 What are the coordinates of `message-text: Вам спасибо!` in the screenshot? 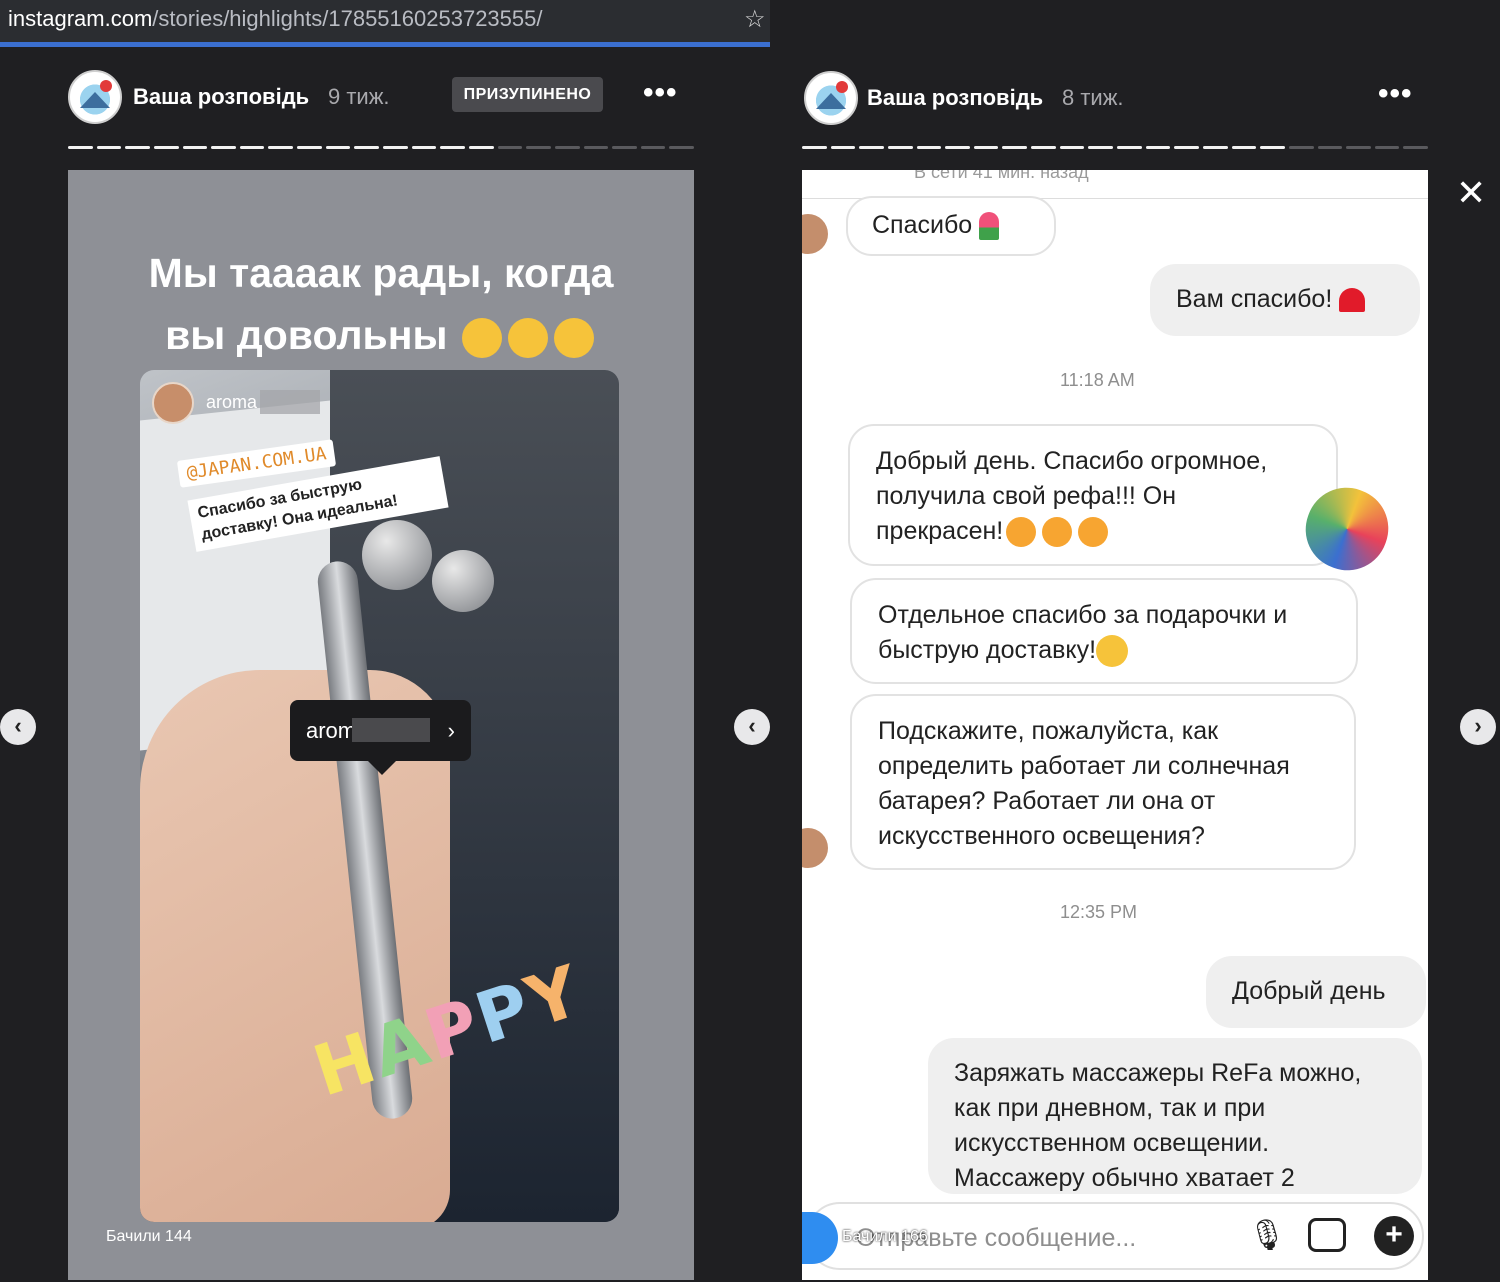 It's located at (1254, 299).